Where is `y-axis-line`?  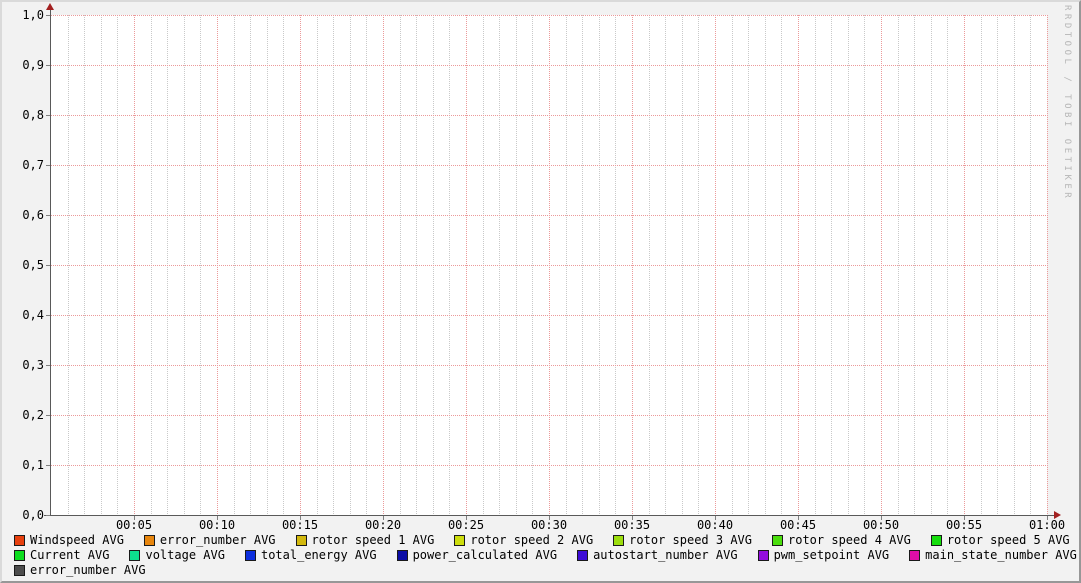
y-axis-line is located at coordinates (50, 262).